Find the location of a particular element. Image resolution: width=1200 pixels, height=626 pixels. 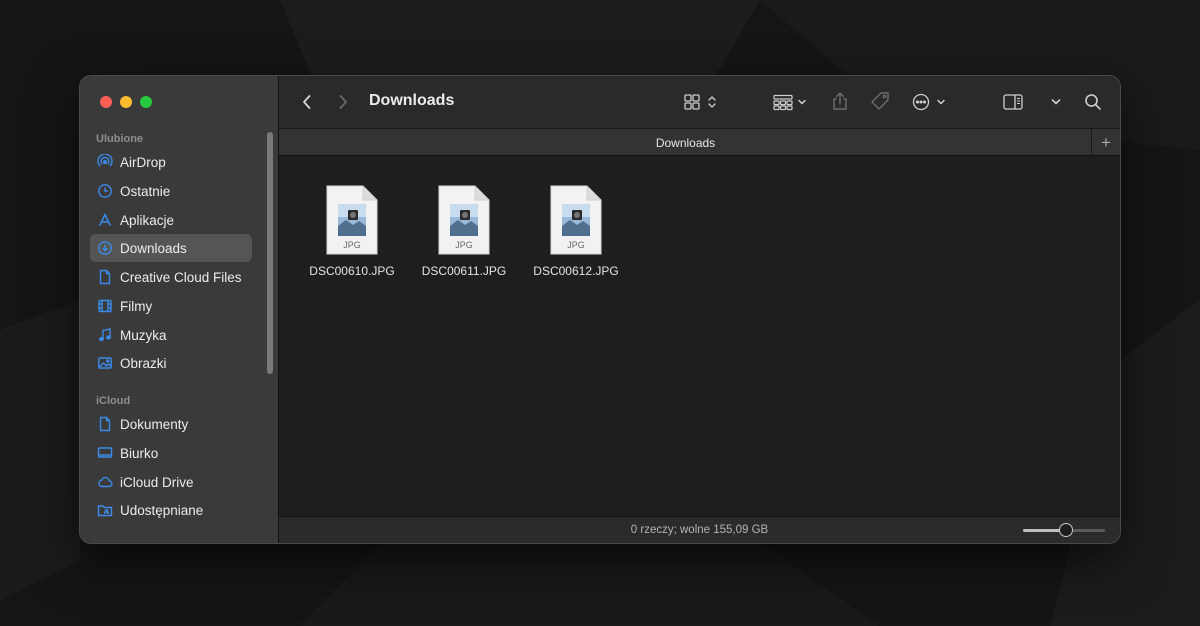

sidebar-item-documents: Dokumenty is located at coordinates (171, 424).